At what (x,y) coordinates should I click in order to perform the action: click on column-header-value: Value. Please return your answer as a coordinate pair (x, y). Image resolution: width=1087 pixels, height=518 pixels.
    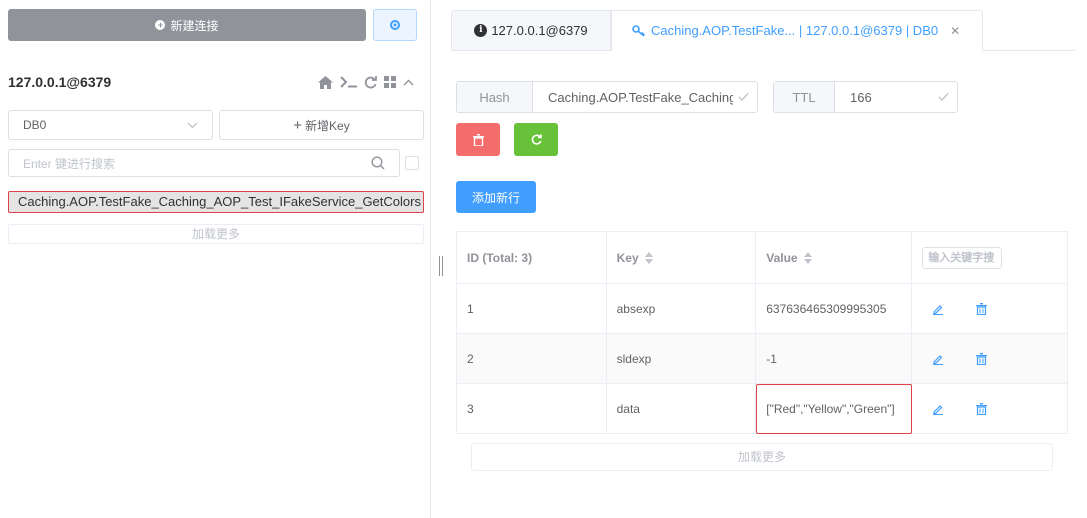
    Looking at the image, I should click on (834, 257).